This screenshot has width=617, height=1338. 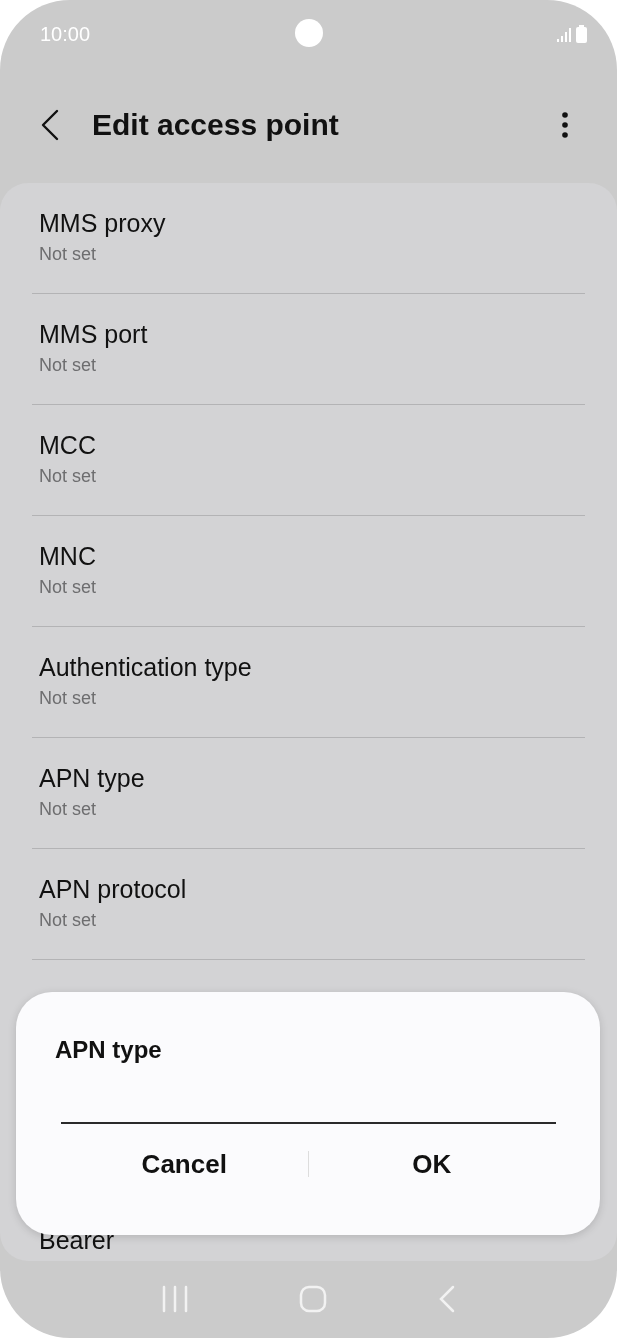 I want to click on setting-item: Authentication type Not set, so click(x=308, y=682).